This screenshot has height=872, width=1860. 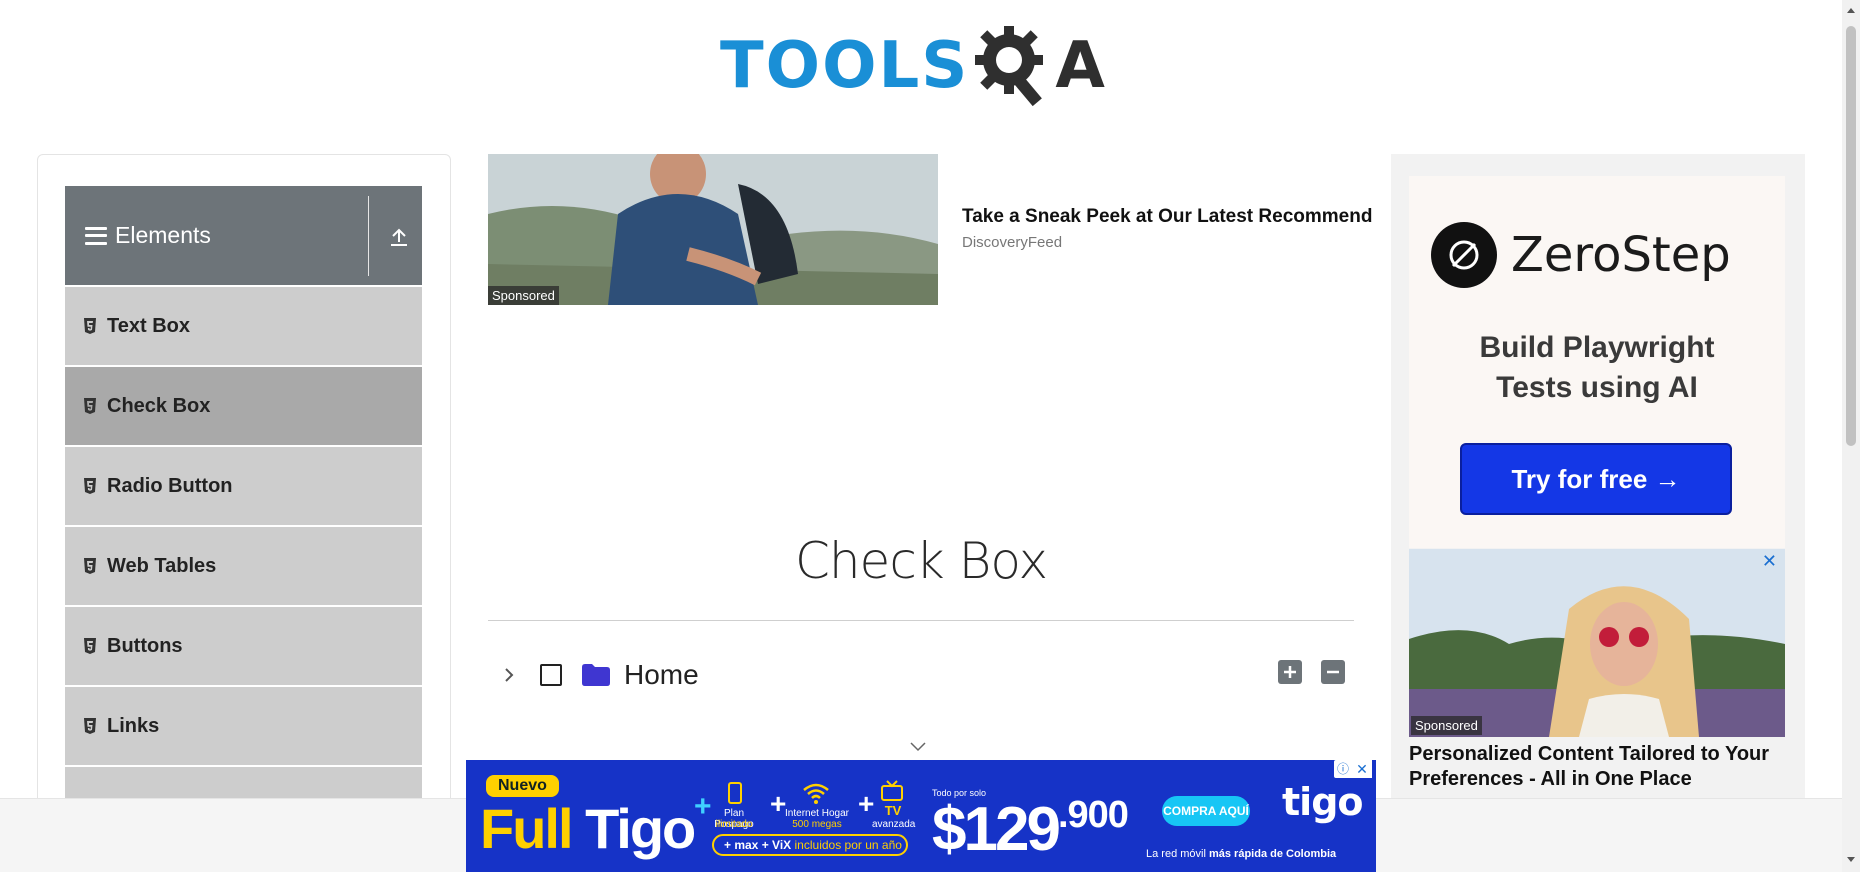 I want to click on folder-icon, so click(x=596, y=675).